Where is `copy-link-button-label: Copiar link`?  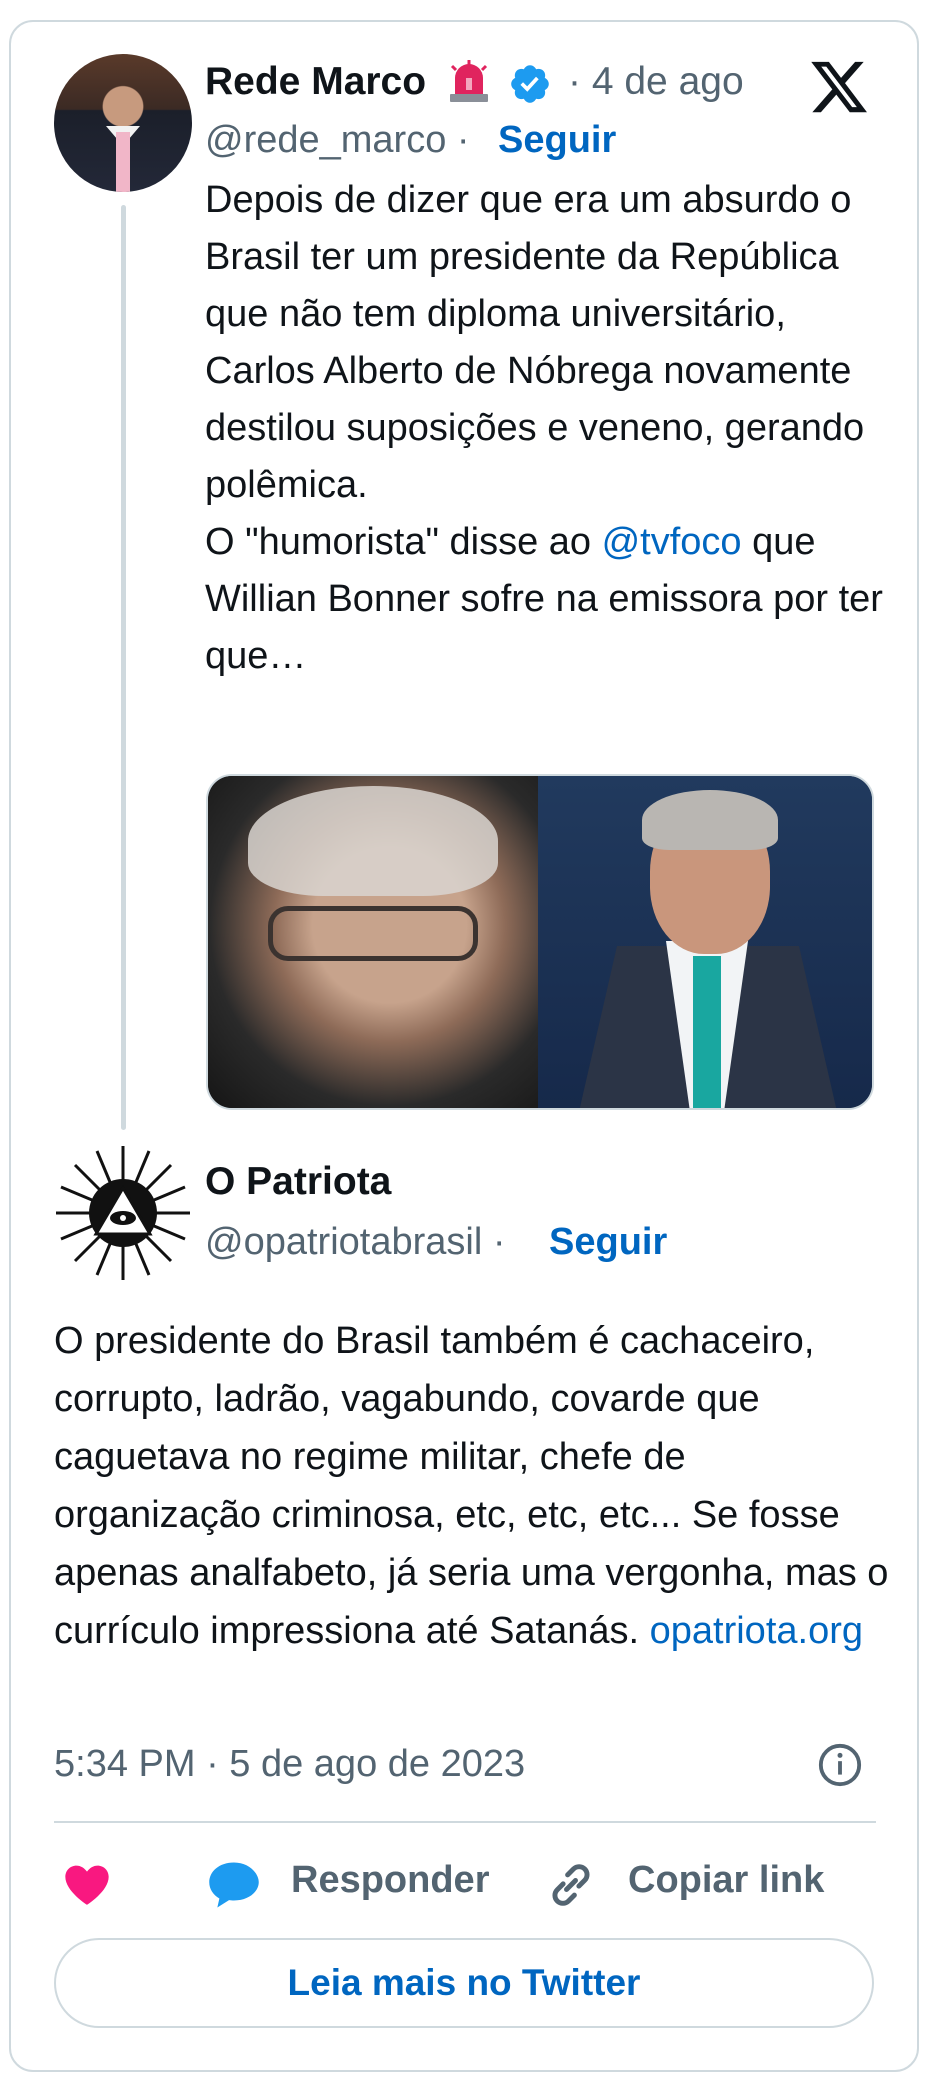
copy-link-button-label: Copiar link is located at coordinates (726, 1880).